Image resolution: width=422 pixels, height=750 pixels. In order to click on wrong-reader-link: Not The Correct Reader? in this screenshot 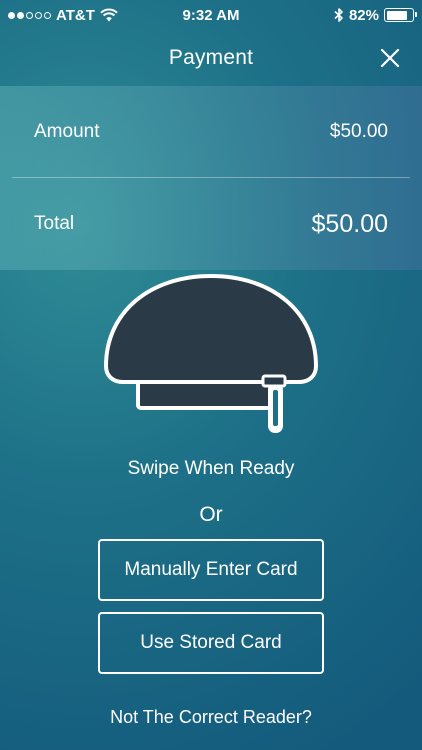, I will do `click(211, 717)`.